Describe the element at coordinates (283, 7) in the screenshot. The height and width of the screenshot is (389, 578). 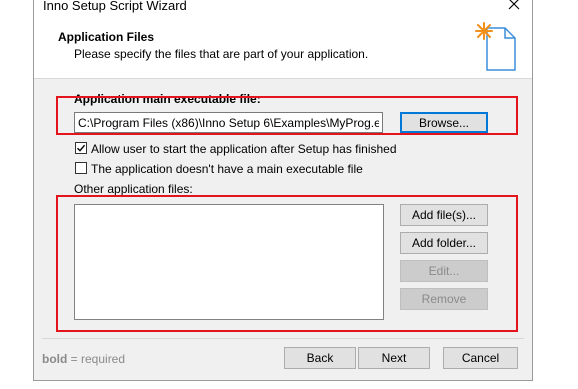
I see `title-bar: Inno Setup Script Wizard` at that location.